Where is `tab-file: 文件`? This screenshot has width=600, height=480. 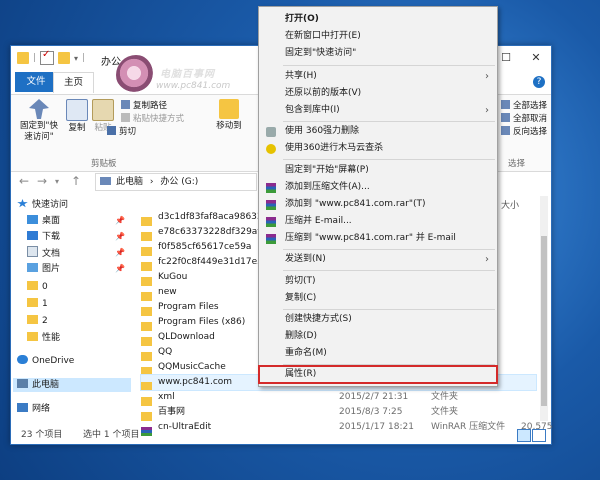
tab-file: 文件 is located at coordinates (36, 82).